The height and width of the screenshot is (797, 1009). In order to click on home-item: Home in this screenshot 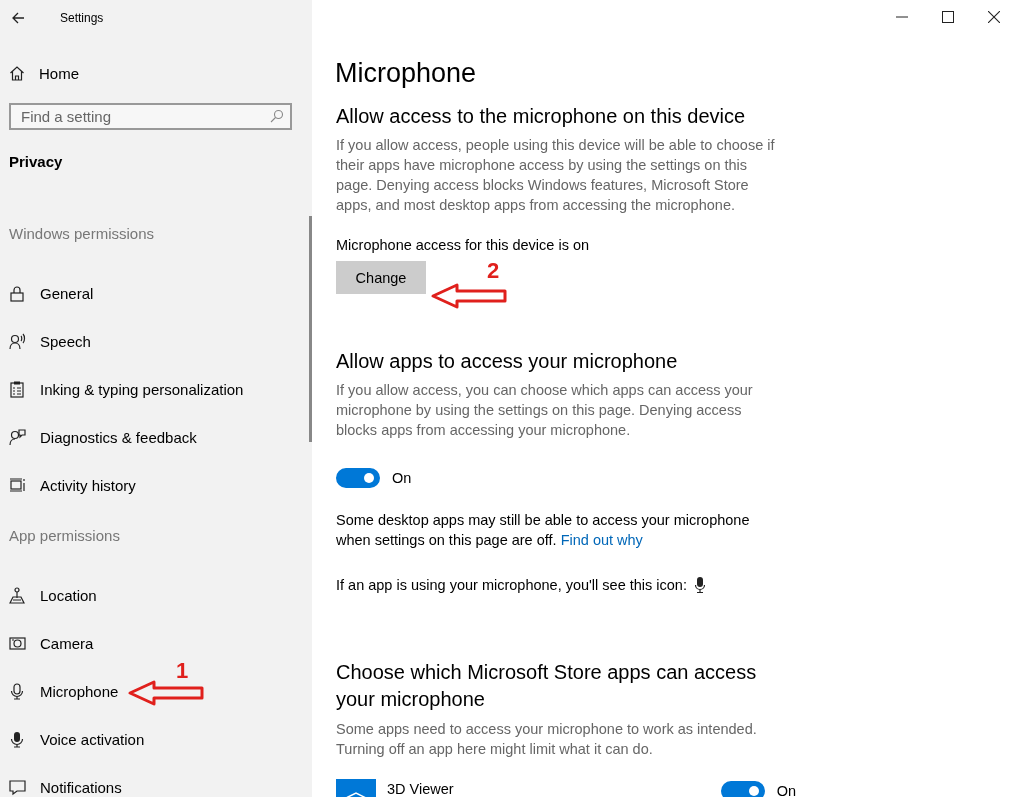, I will do `click(160, 73)`.